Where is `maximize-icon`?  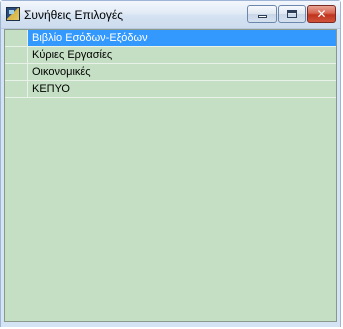
maximize-icon is located at coordinates (292, 14).